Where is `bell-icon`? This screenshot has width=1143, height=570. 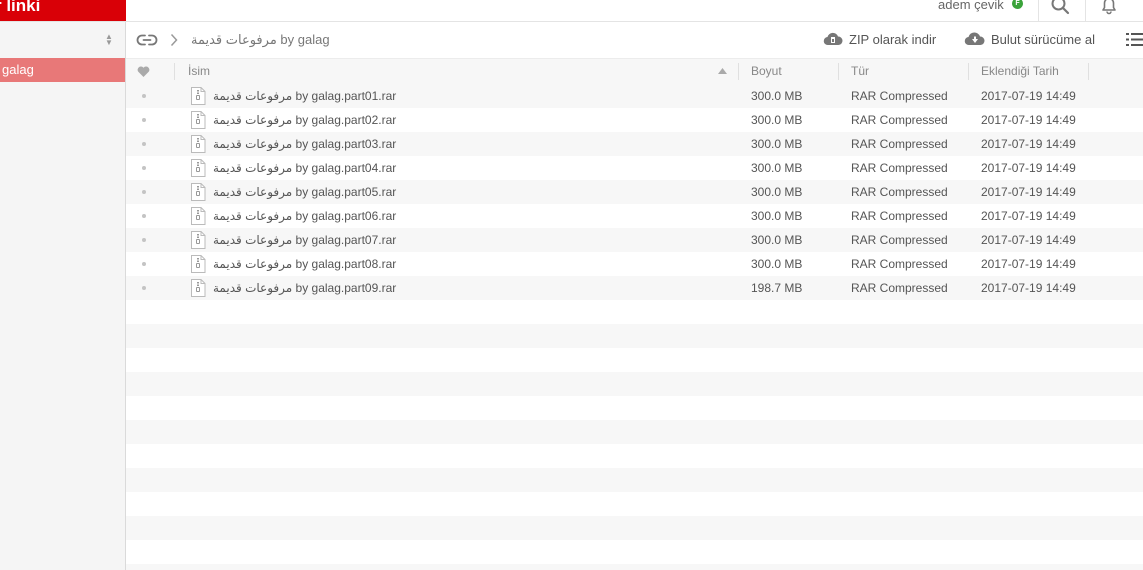
bell-icon is located at coordinates (1109, 7).